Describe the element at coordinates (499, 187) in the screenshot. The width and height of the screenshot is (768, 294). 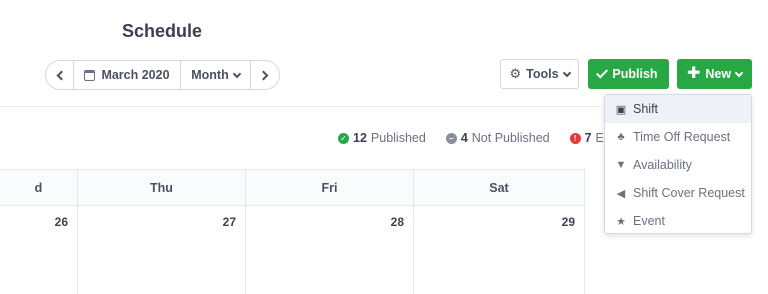
I see `day-header: Sat` at that location.